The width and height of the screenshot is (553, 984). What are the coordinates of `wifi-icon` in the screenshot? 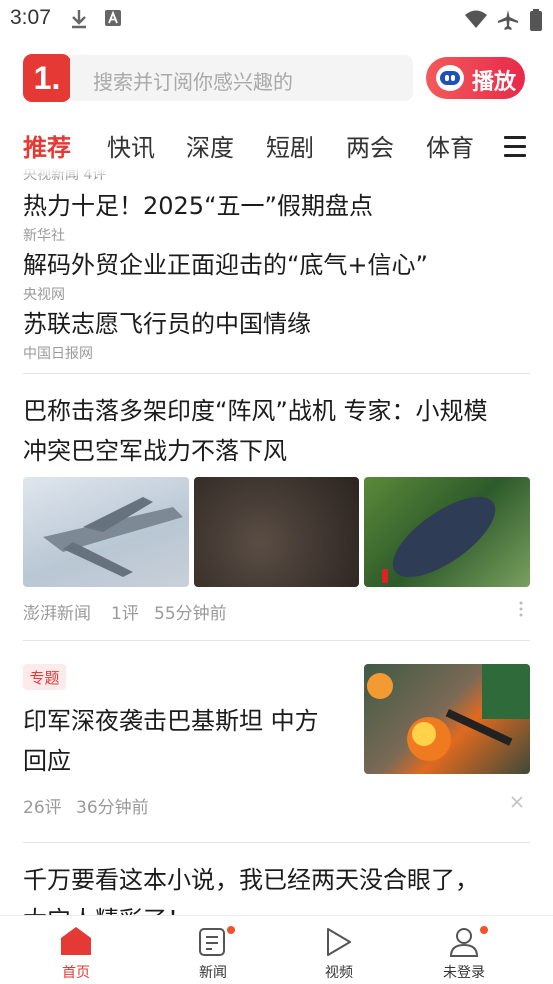 It's located at (476, 19).